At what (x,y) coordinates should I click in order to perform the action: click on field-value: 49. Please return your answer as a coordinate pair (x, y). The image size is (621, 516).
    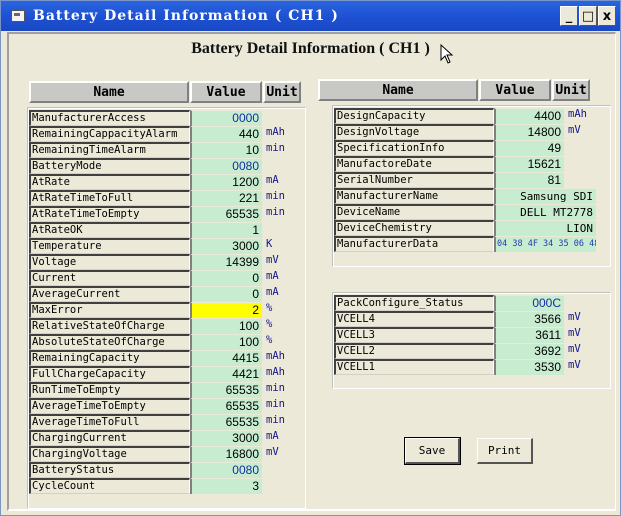
    Looking at the image, I should click on (529, 148).